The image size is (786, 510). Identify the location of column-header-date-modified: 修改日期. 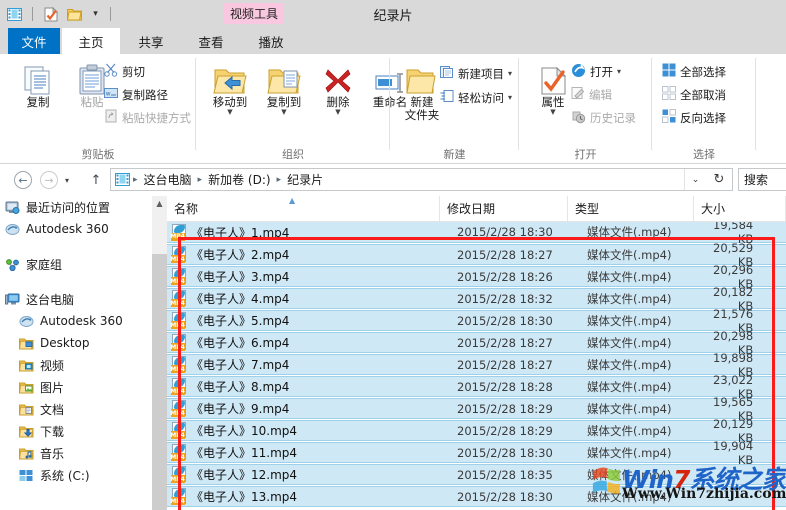
(504, 208).